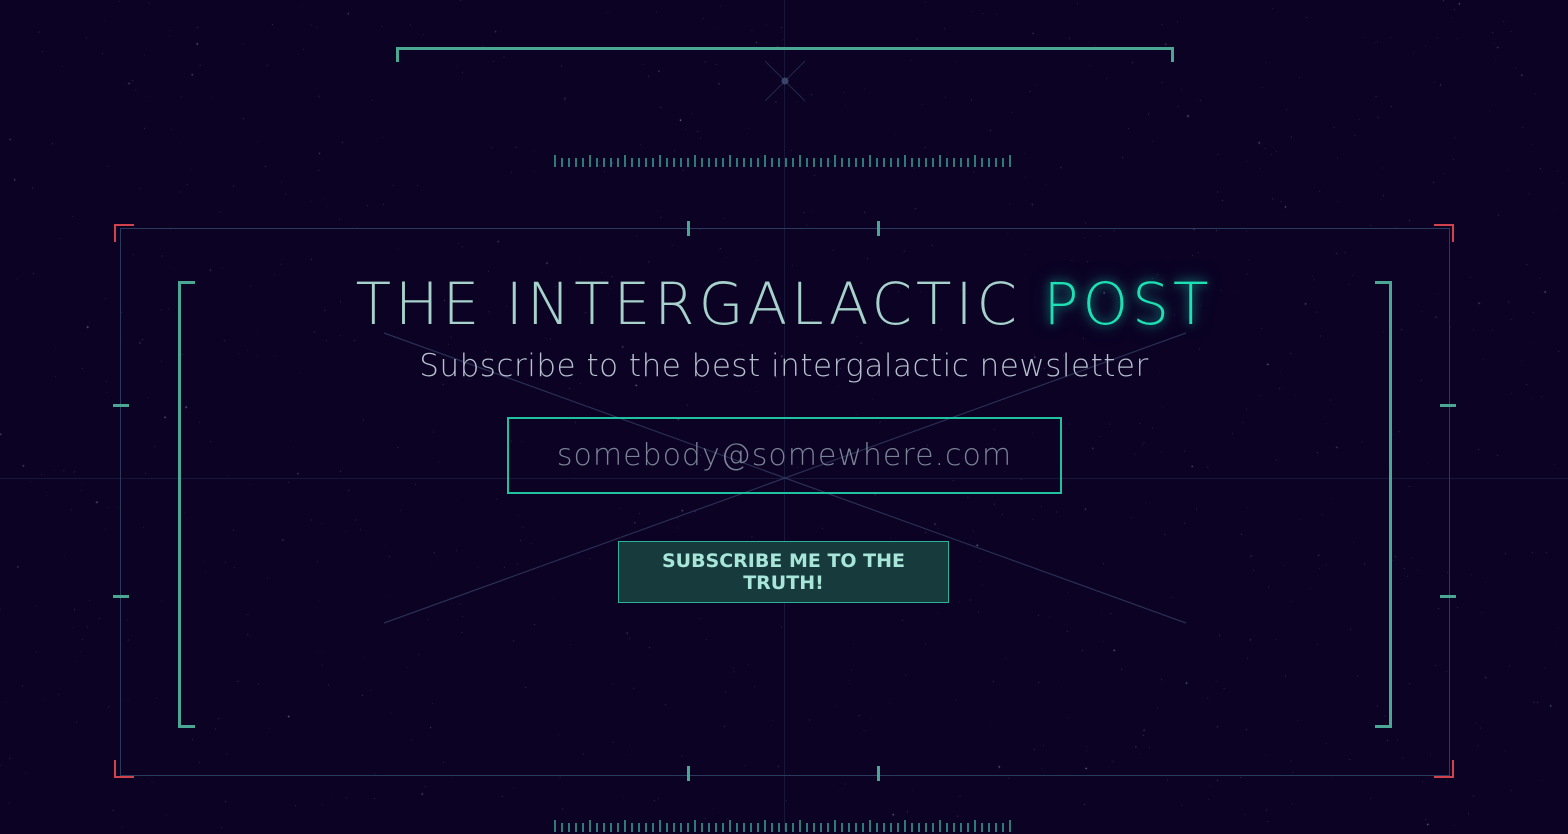 This screenshot has height=834, width=1568. What do you see at coordinates (785, 81) in the screenshot?
I see `crosshair-icon` at bounding box center [785, 81].